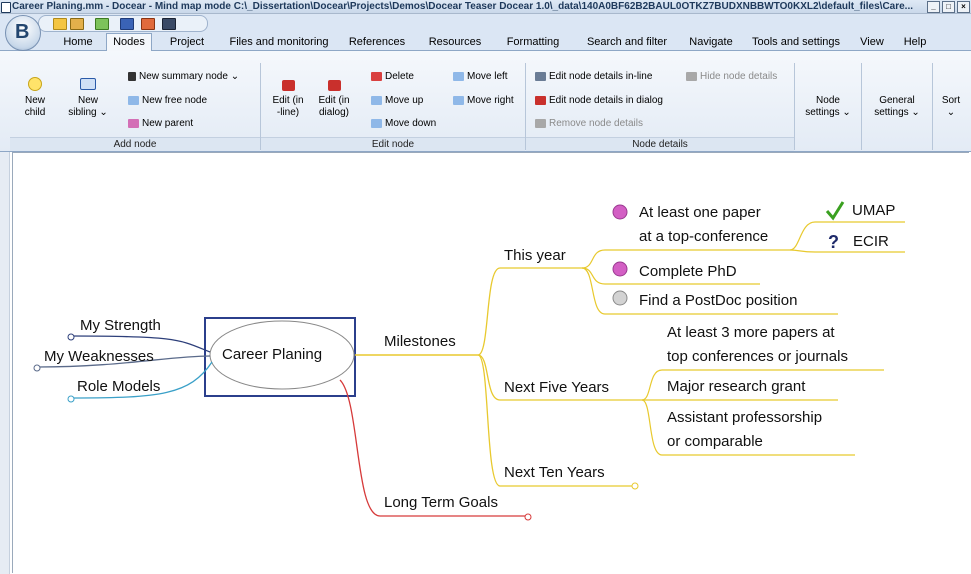  What do you see at coordinates (441, 503) in the screenshot?
I see `node-long-term-goals: Long Term Goals` at bounding box center [441, 503].